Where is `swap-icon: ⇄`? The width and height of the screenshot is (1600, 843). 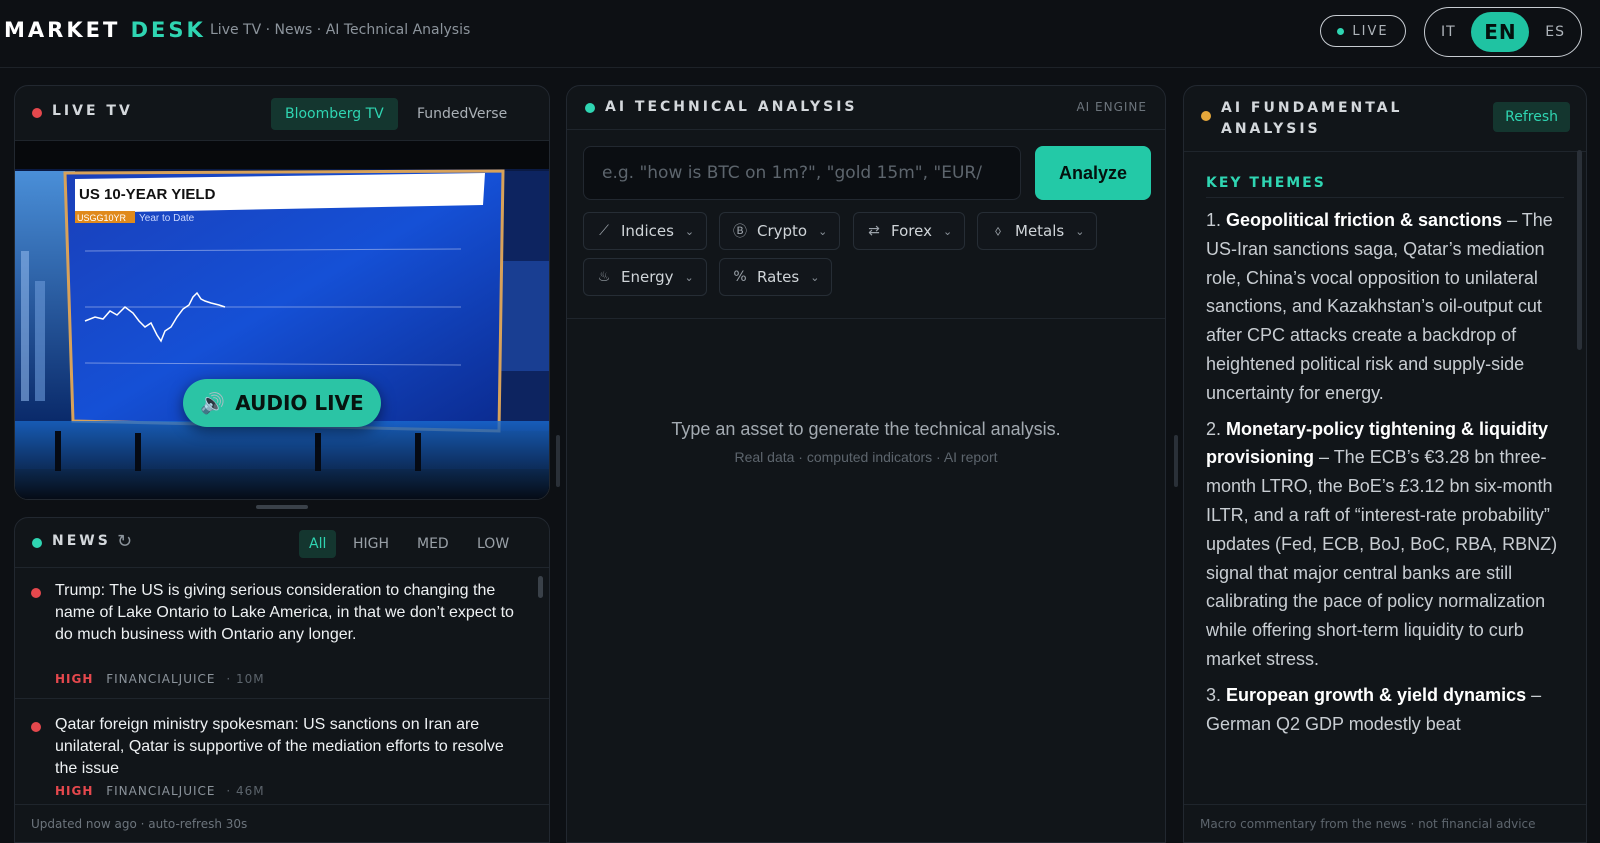 swap-icon: ⇄ is located at coordinates (874, 231).